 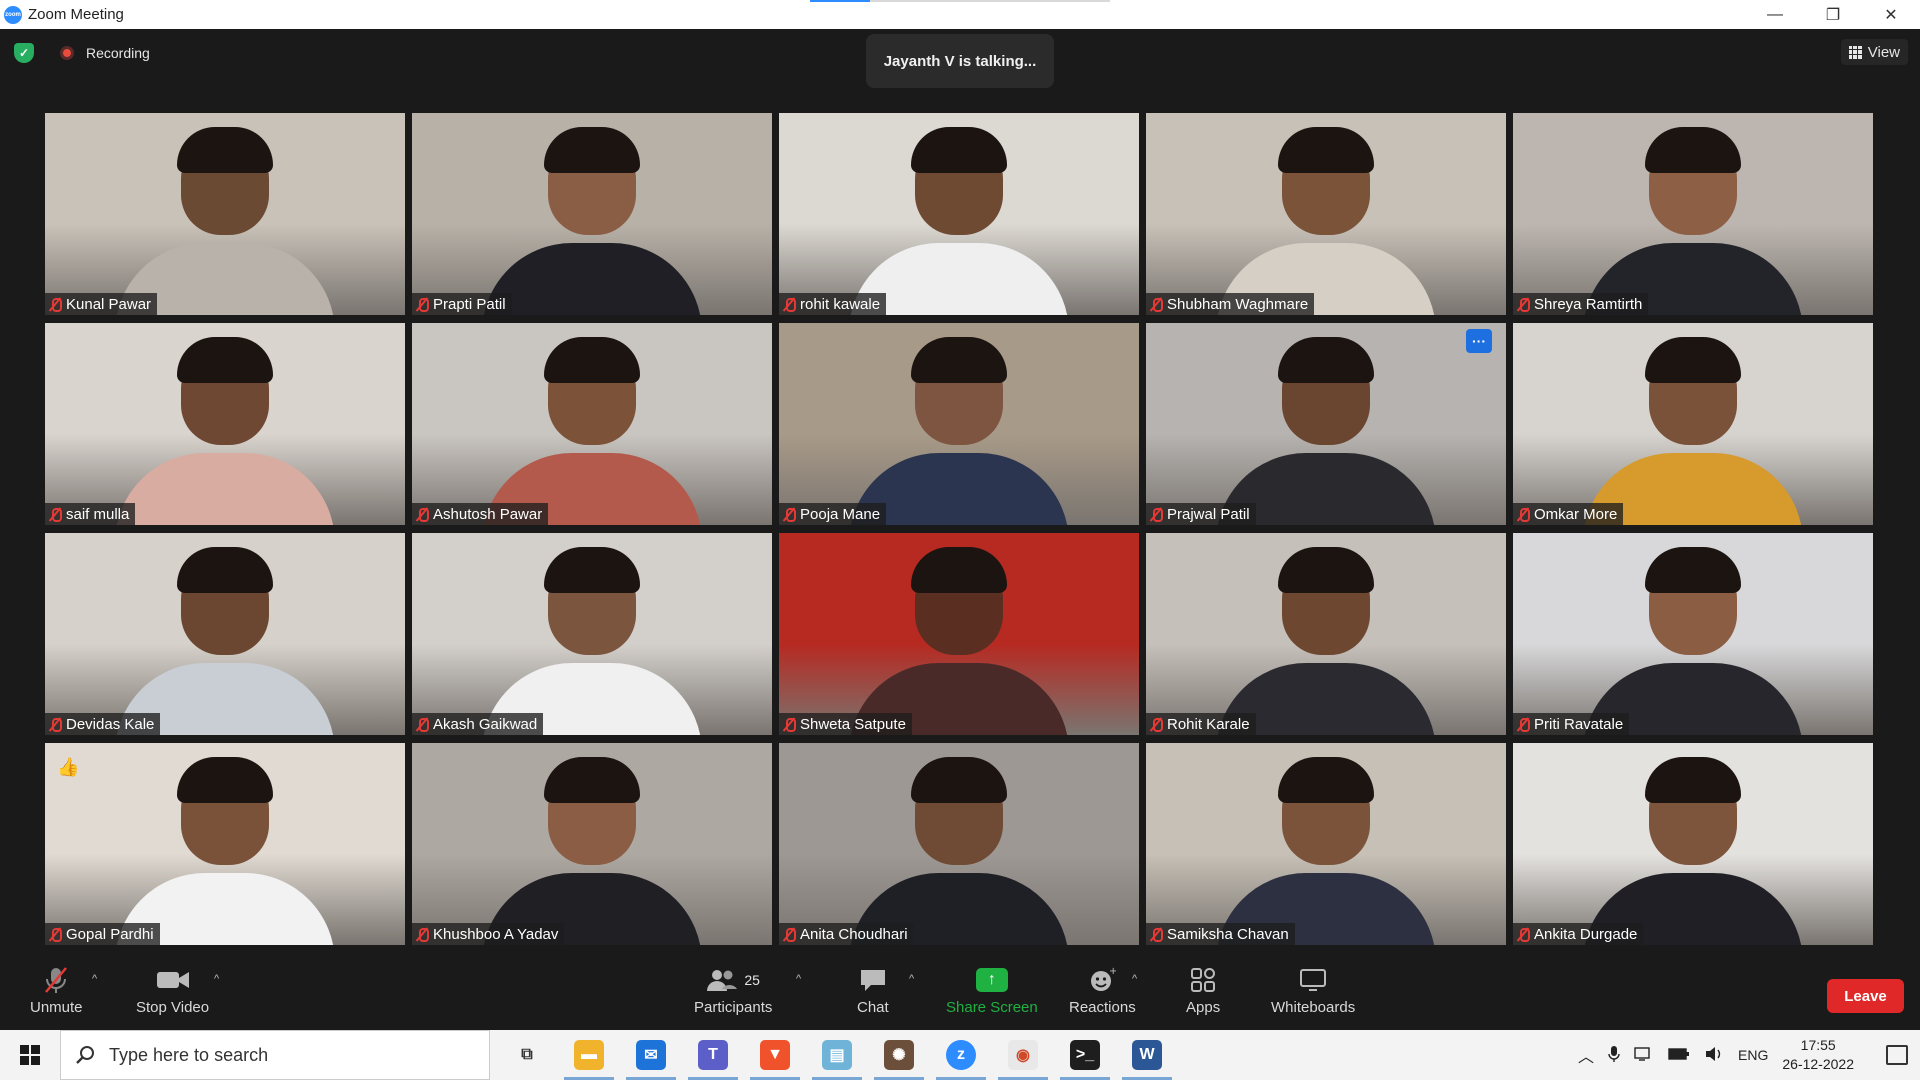 I want to click on language-indicator: ENG, so click(x=1753, y=1055).